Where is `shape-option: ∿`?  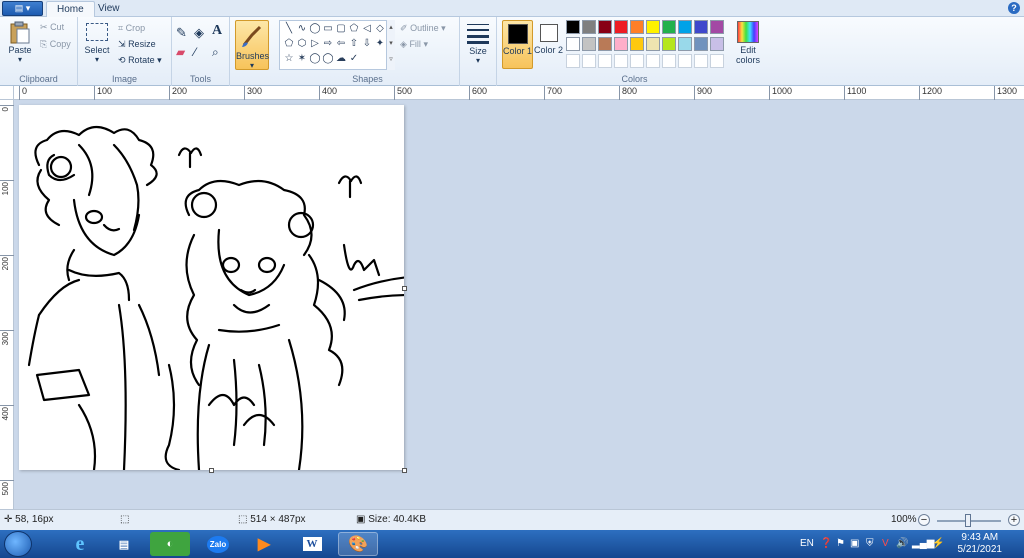 shape-option: ∿ is located at coordinates (302, 29).